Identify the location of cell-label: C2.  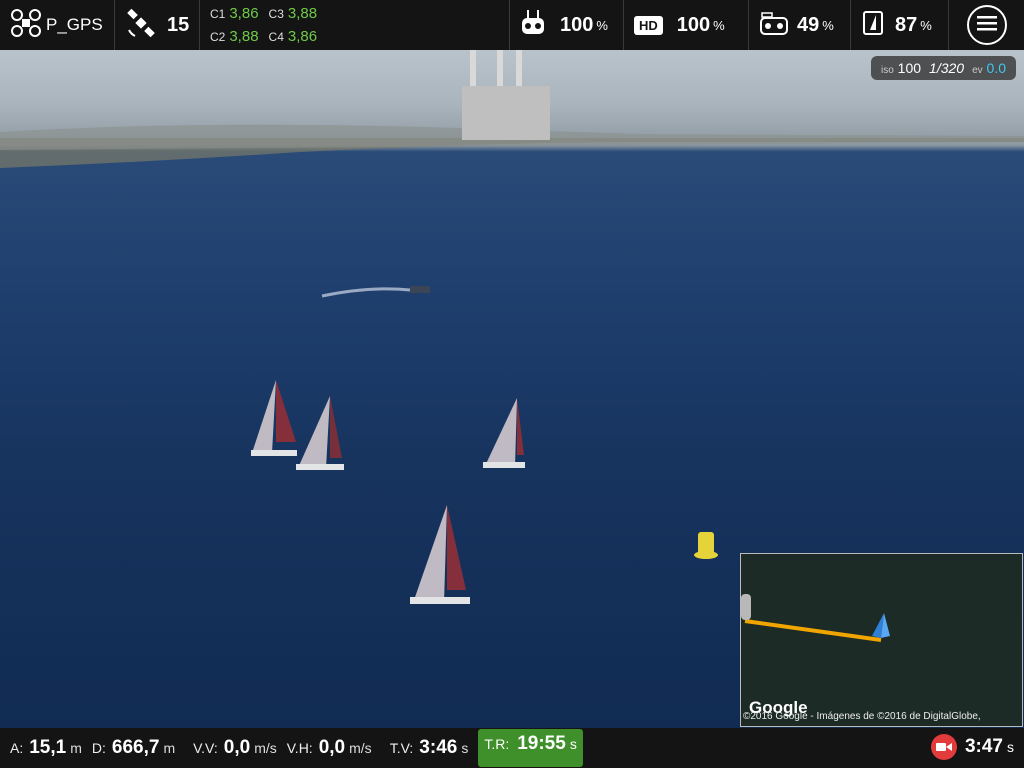
(218, 37).